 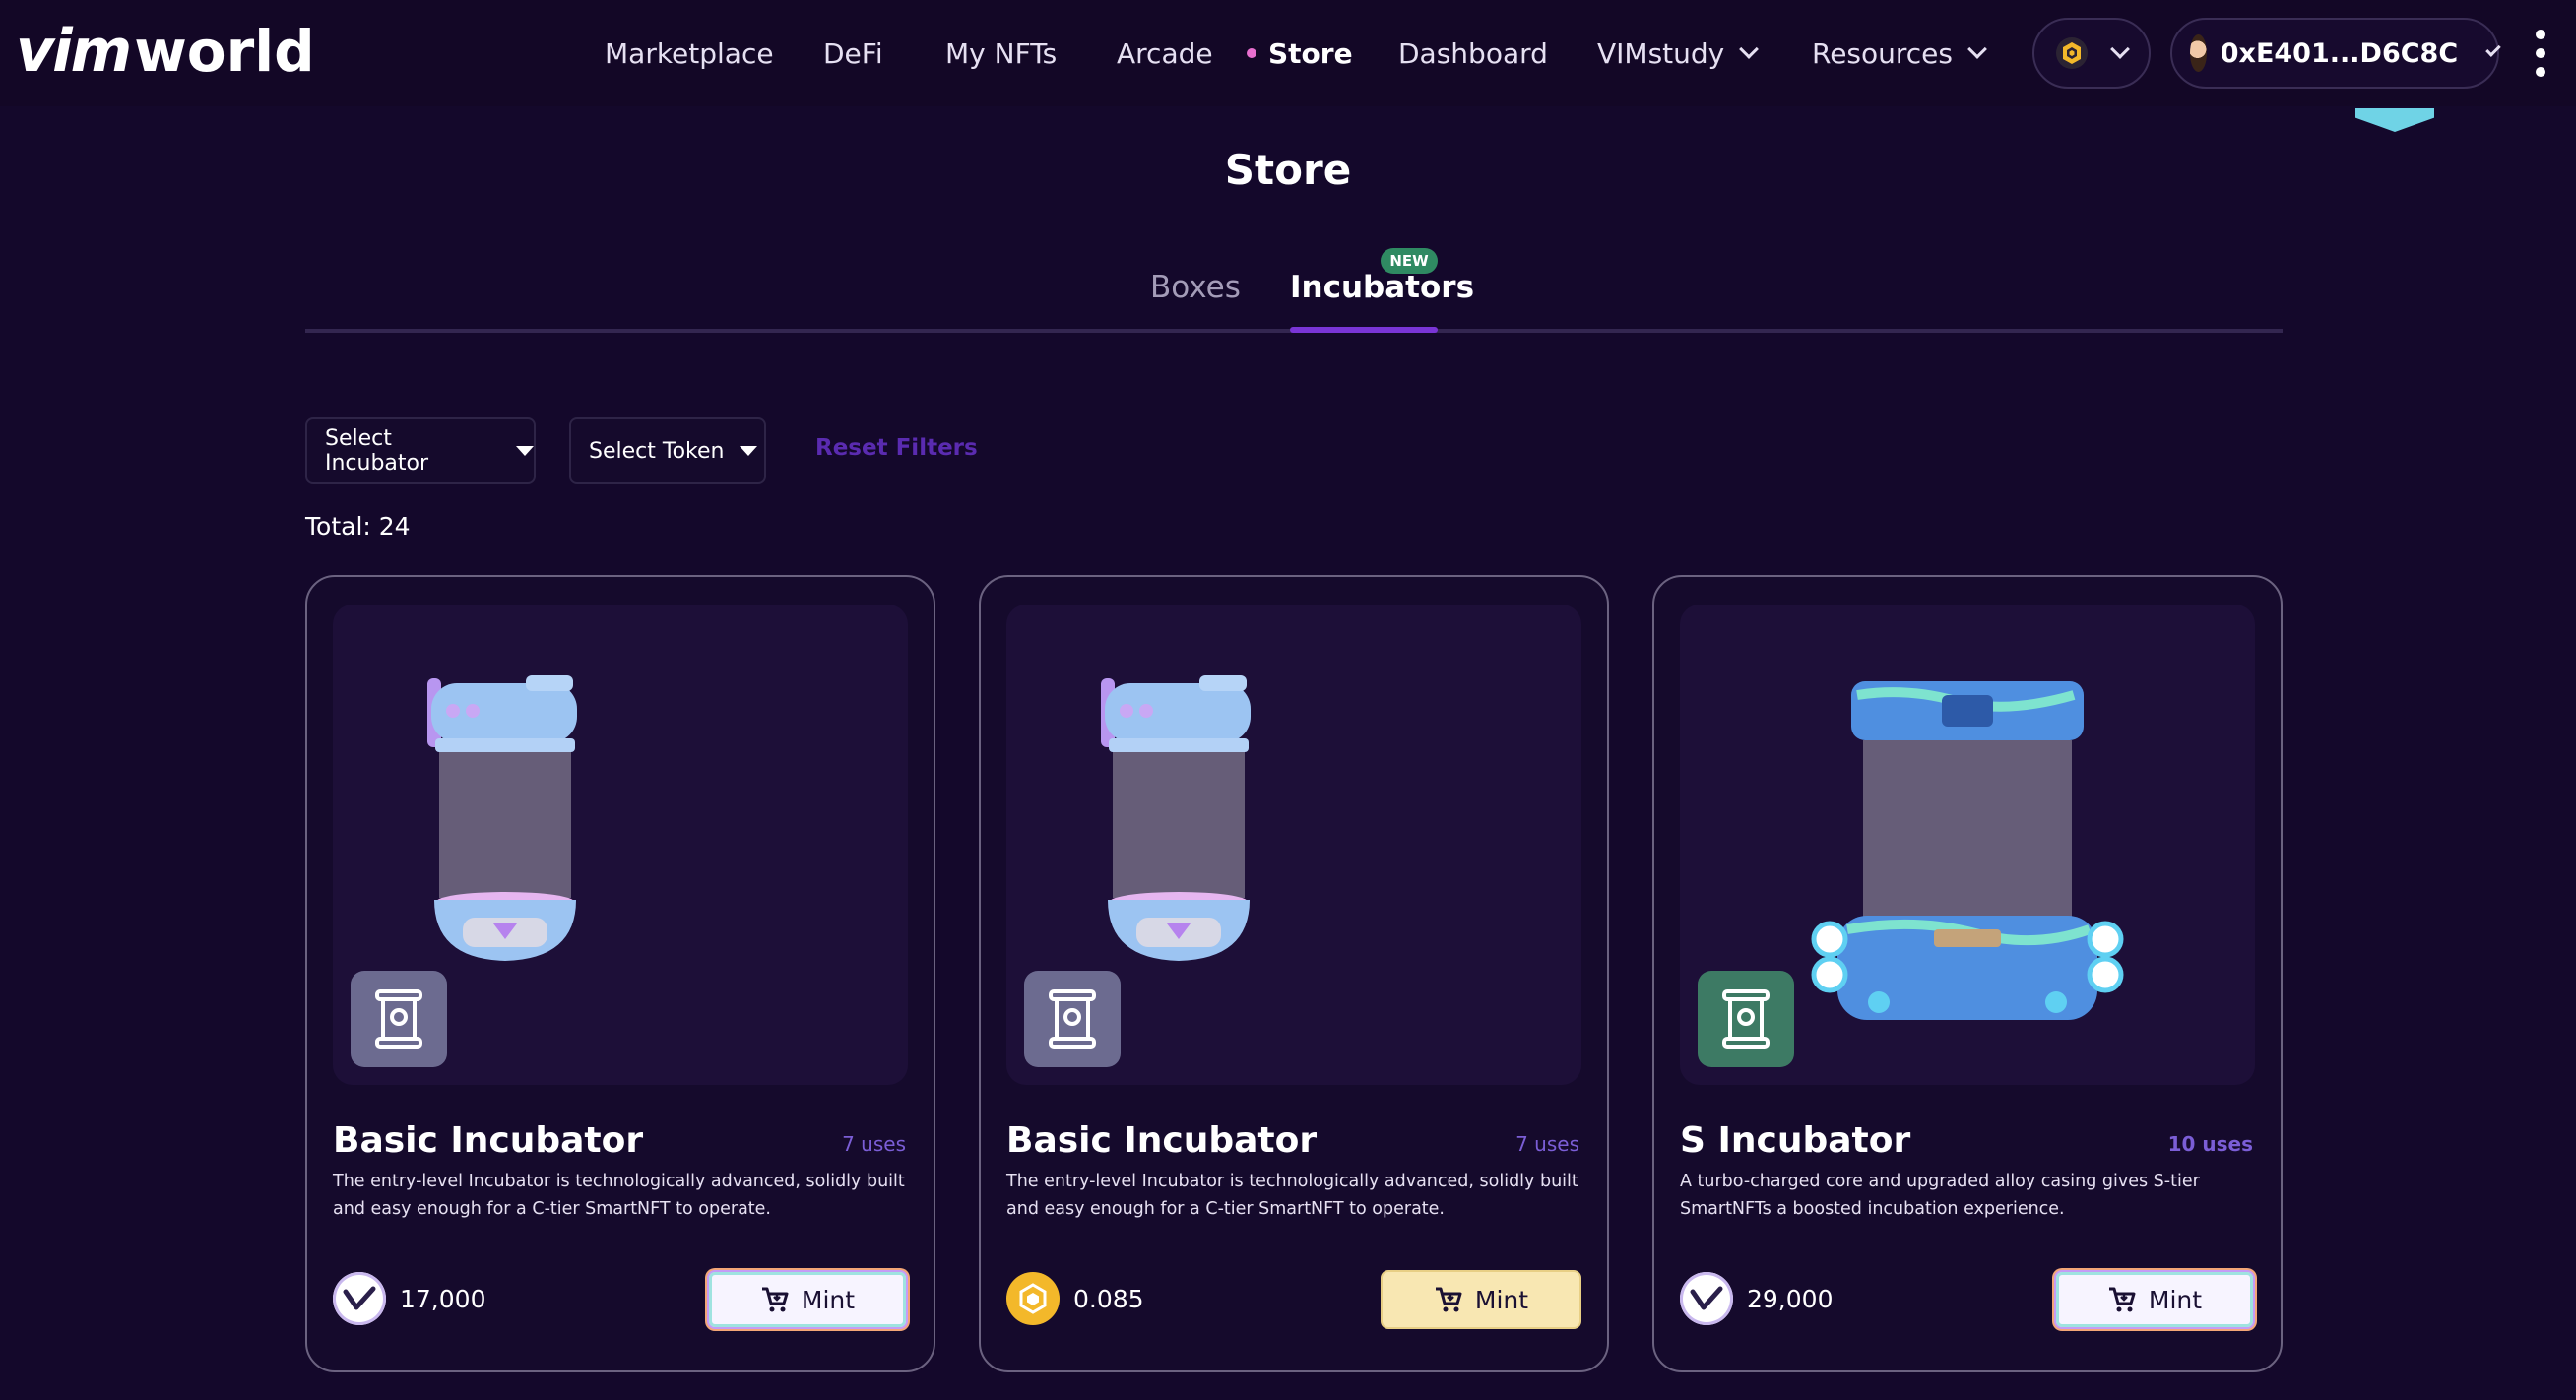 I want to click on nav-label: Marketplace, so click(x=689, y=53).